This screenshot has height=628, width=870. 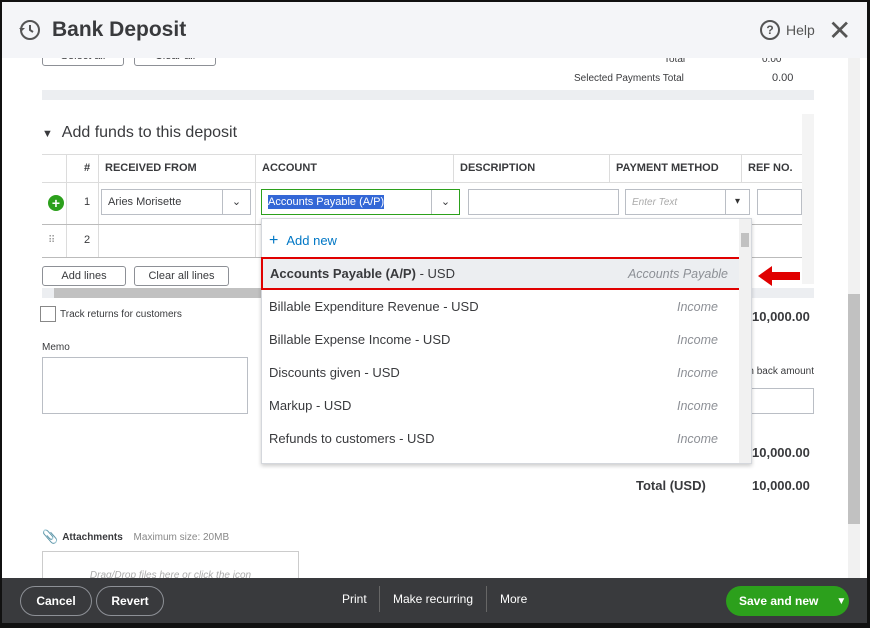 I want to click on dropdown-option: Billable Expense Income - USD Income, so click(x=500, y=339).